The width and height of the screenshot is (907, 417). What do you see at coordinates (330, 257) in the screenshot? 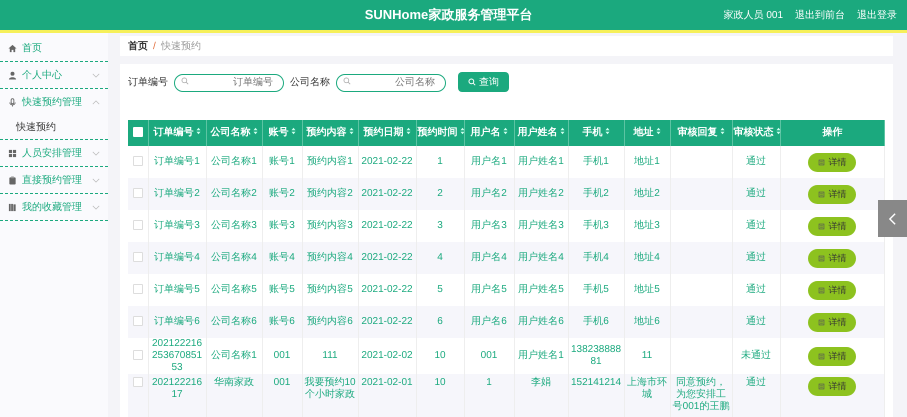
I see `table-cell: 预约内容4` at bounding box center [330, 257].